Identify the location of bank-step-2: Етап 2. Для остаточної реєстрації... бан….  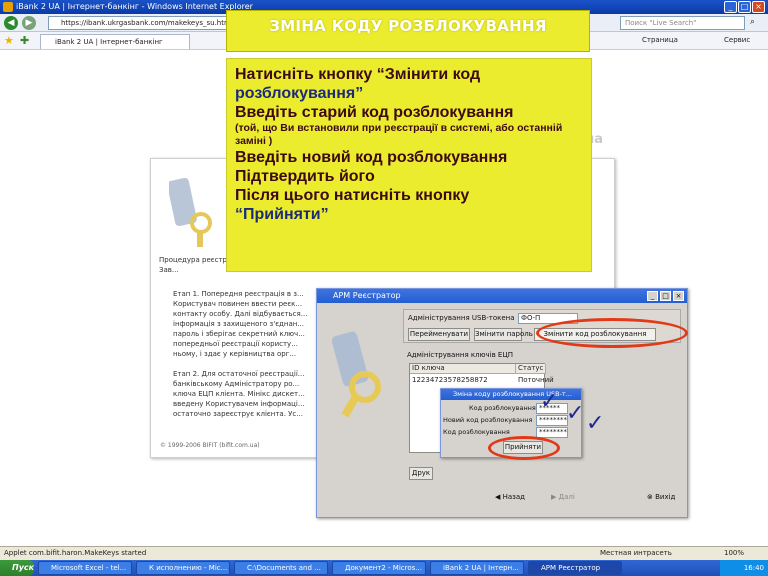
(239, 394).